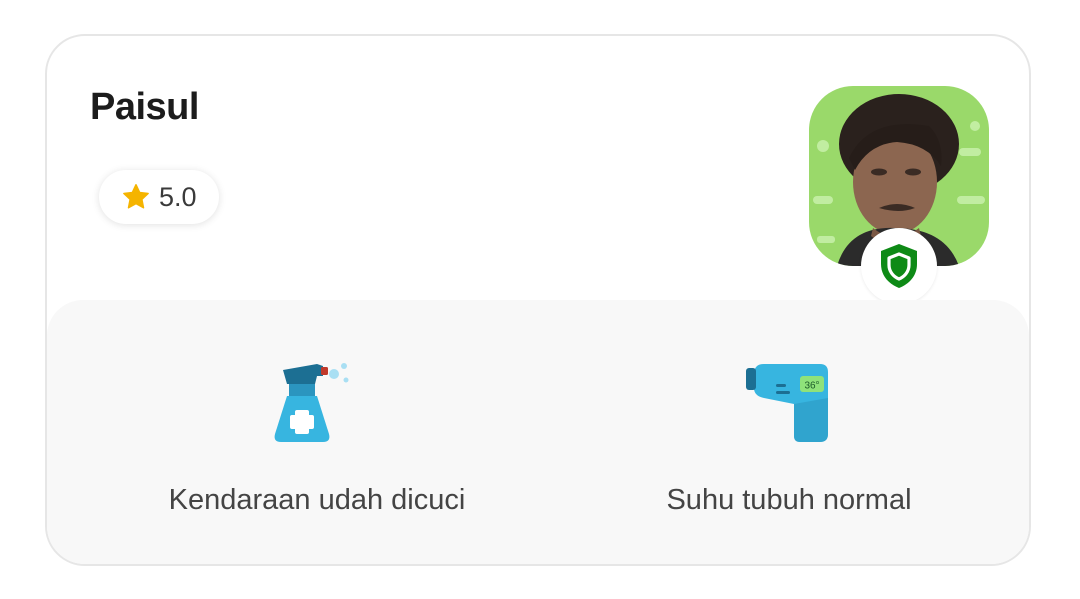 The height and width of the screenshot is (599, 1080). What do you see at coordinates (811, 386) in the screenshot?
I see `thermometer-reading: 36°` at bounding box center [811, 386].